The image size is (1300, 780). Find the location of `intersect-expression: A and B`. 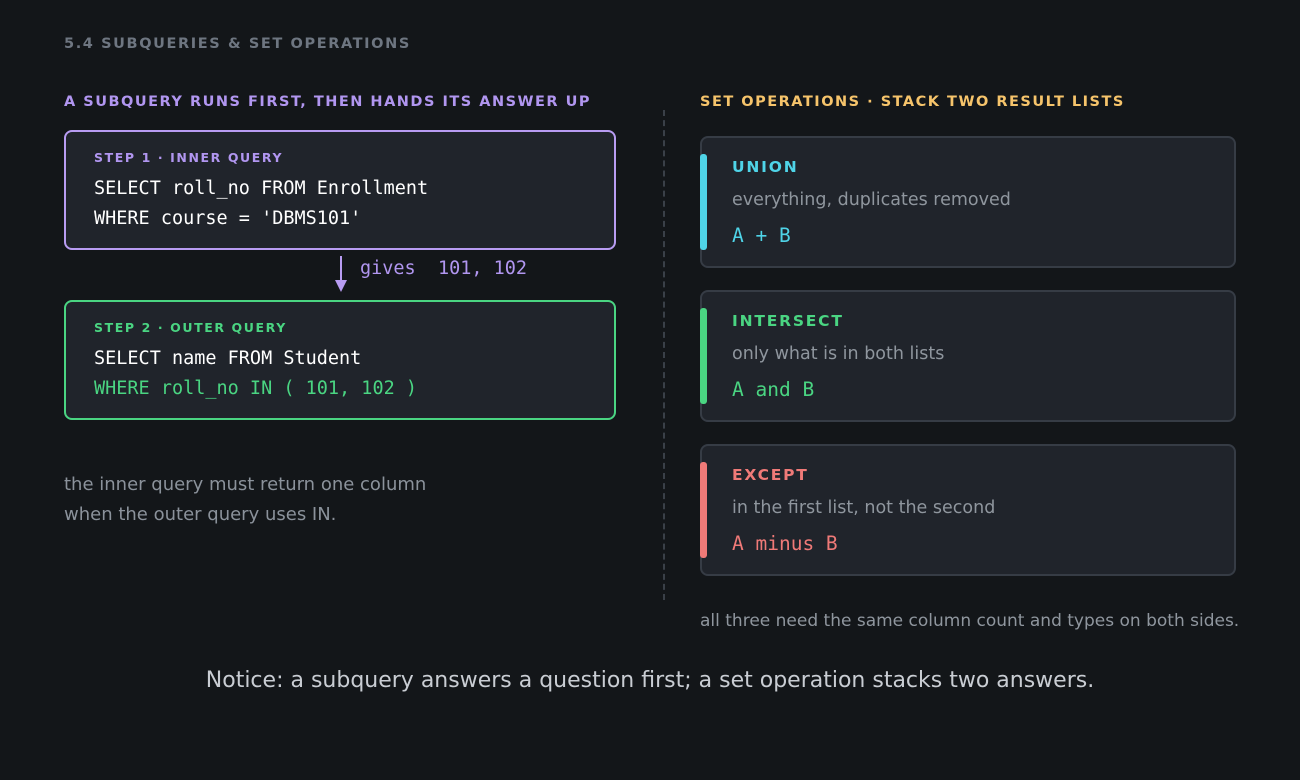

intersect-expression: A and B is located at coordinates (773, 389).